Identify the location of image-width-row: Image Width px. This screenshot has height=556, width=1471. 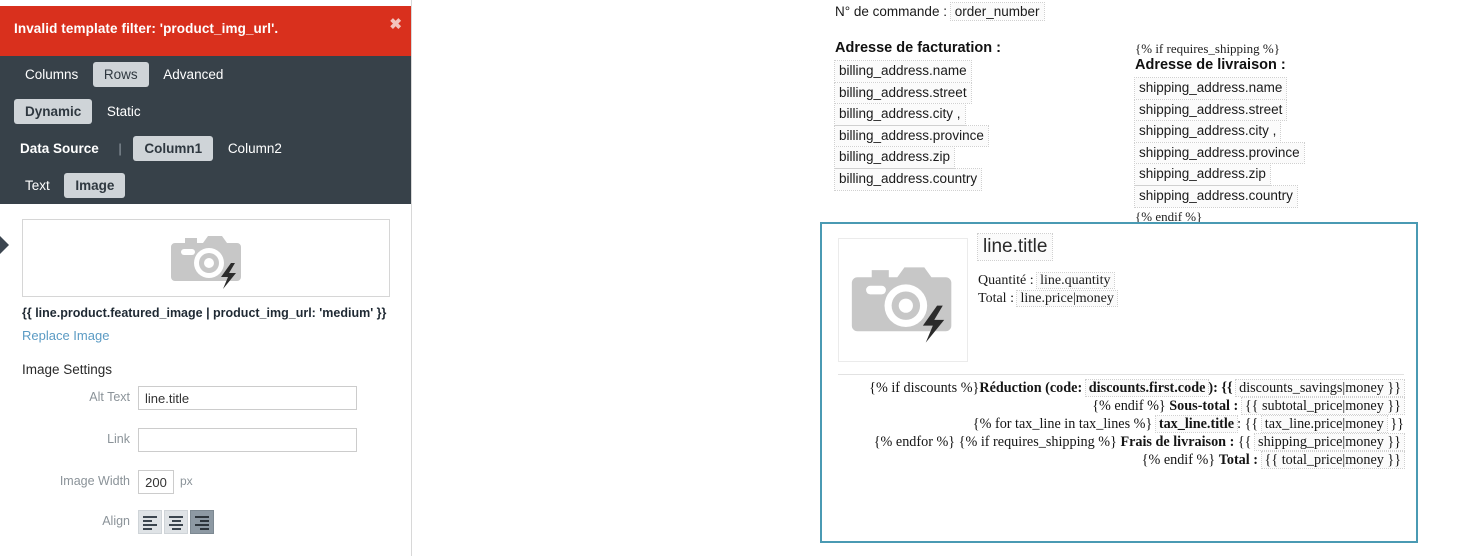
(205, 485).